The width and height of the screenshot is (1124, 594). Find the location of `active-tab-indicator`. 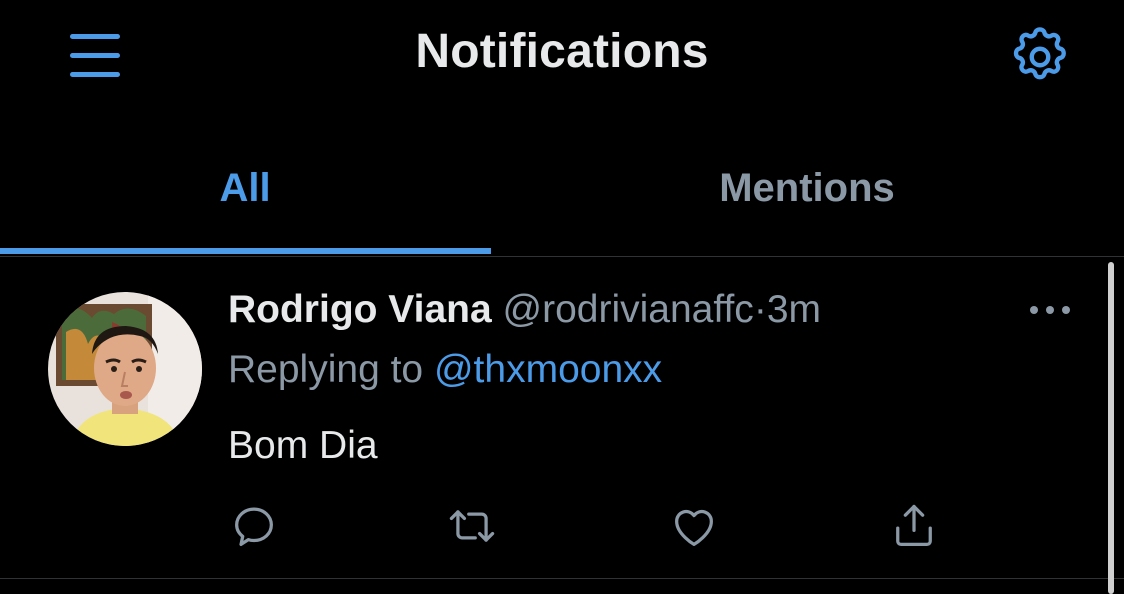

active-tab-indicator is located at coordinates (245, 251).